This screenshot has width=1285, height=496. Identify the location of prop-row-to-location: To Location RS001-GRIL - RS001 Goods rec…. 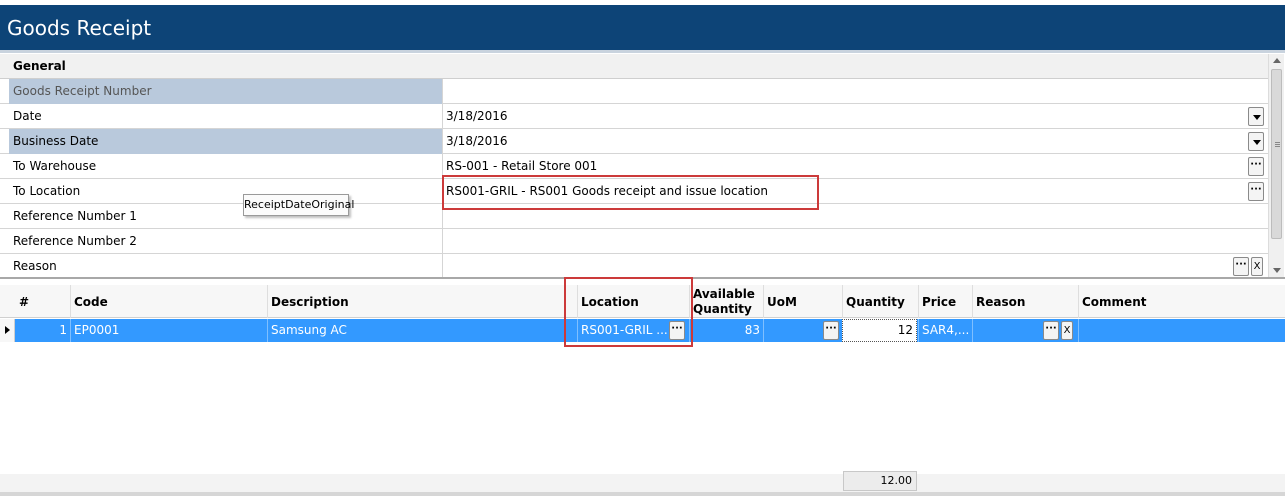
(634, 191).